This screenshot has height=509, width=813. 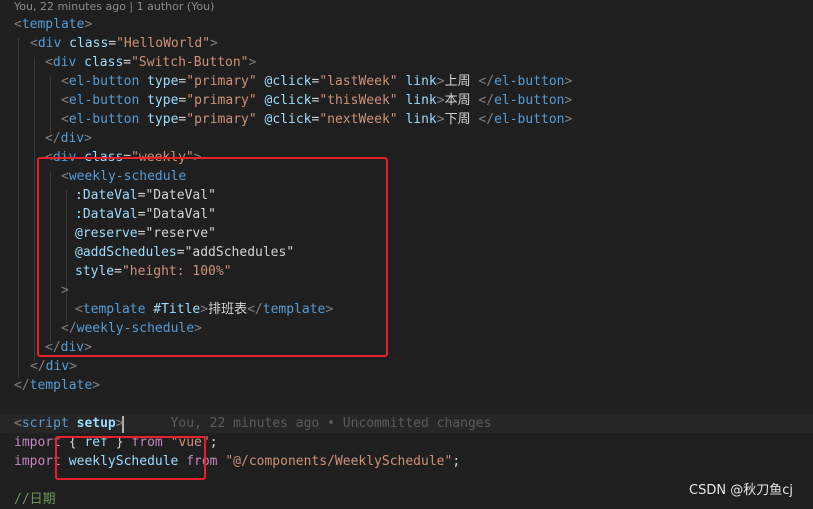 I want to click on code-token: :DateVal, so click(x=106, y=195).